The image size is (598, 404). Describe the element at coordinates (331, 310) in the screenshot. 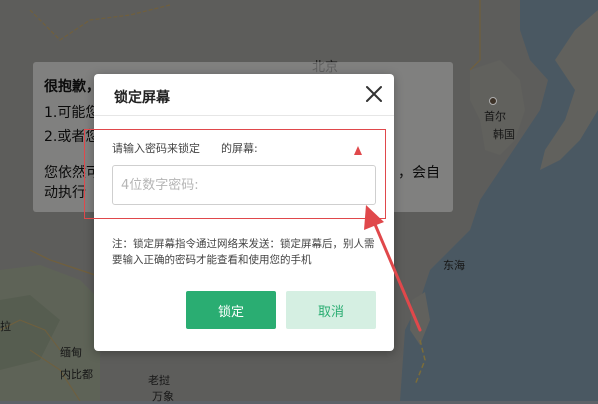

I see `cancel-button: 取消` at that location.